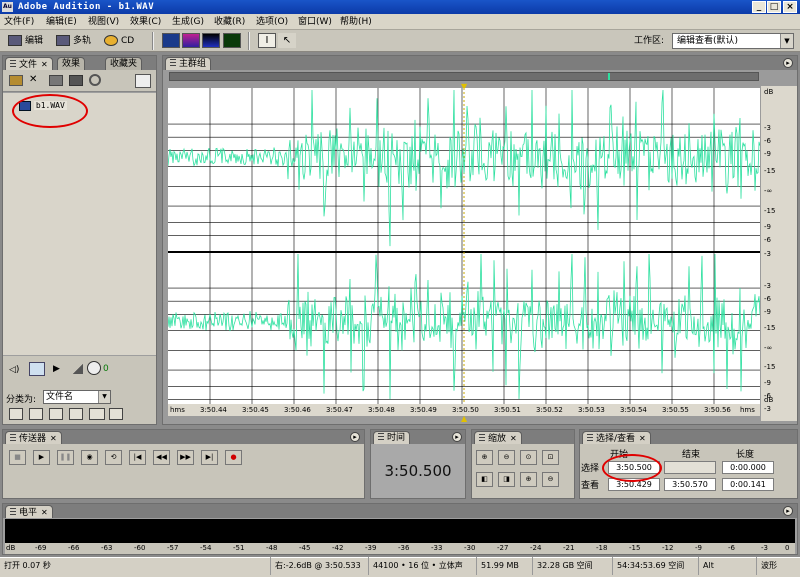  I want to click on phase-view-icon, so click(232, 40).